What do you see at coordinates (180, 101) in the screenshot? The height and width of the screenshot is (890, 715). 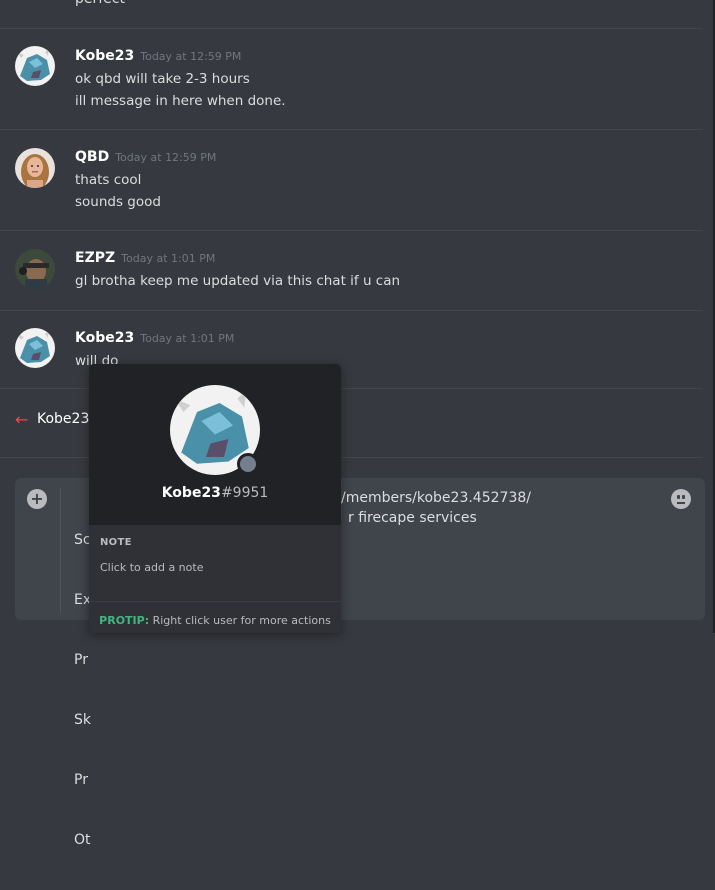 I see `message-text: ill message in here when done.` at bounding box center [180, 101].